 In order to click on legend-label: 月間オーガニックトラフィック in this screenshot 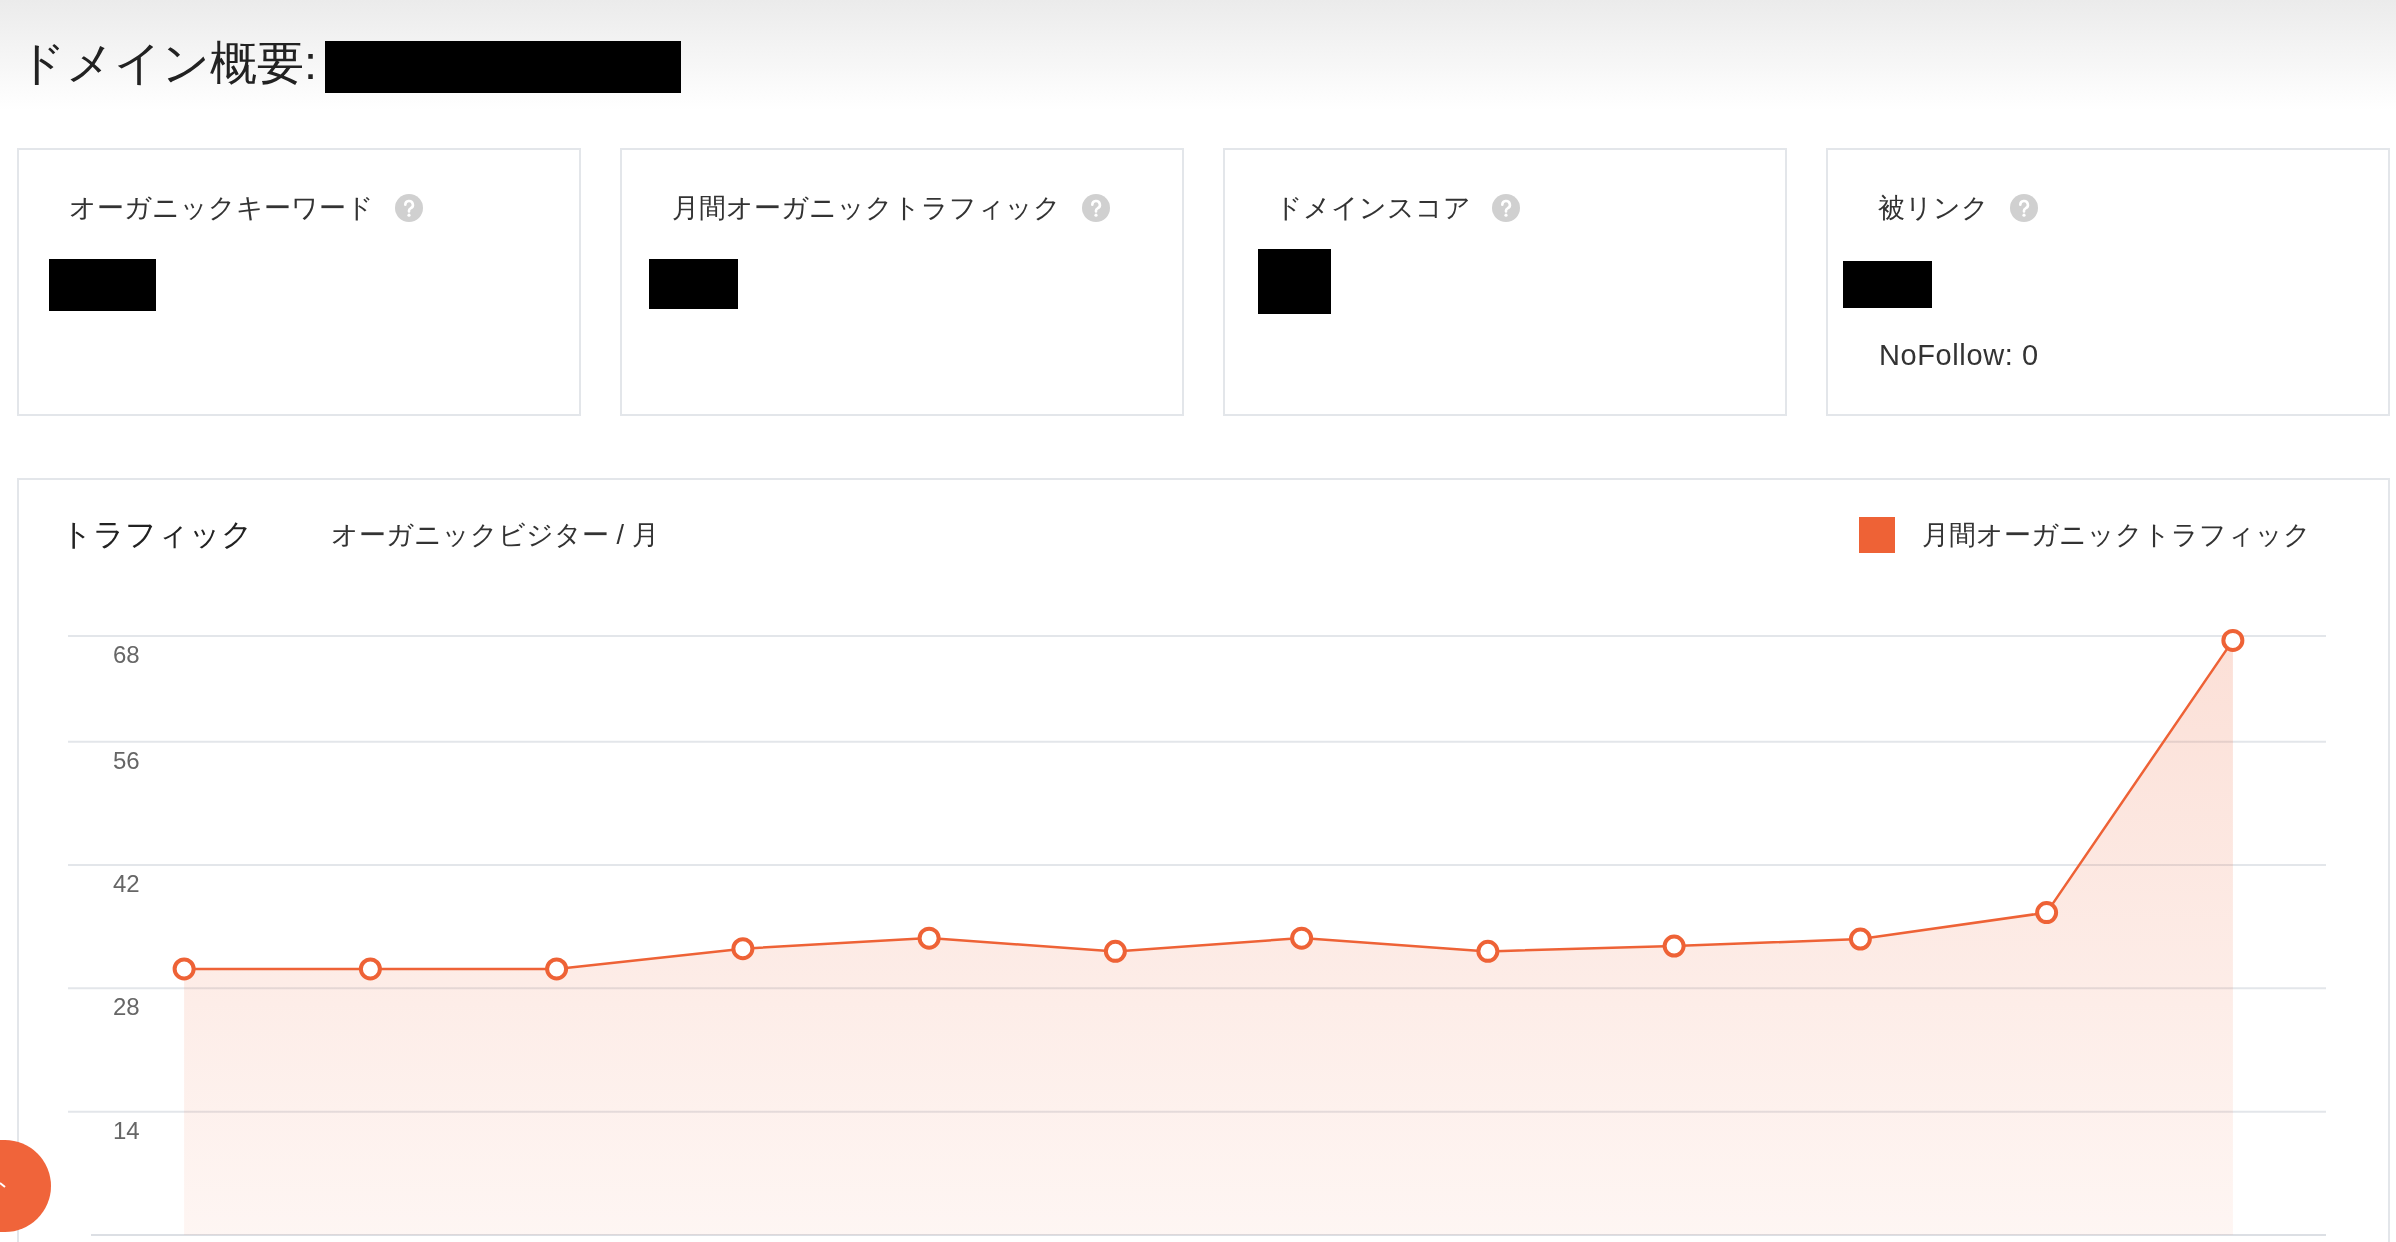, I will do `click(2116, 535)`.